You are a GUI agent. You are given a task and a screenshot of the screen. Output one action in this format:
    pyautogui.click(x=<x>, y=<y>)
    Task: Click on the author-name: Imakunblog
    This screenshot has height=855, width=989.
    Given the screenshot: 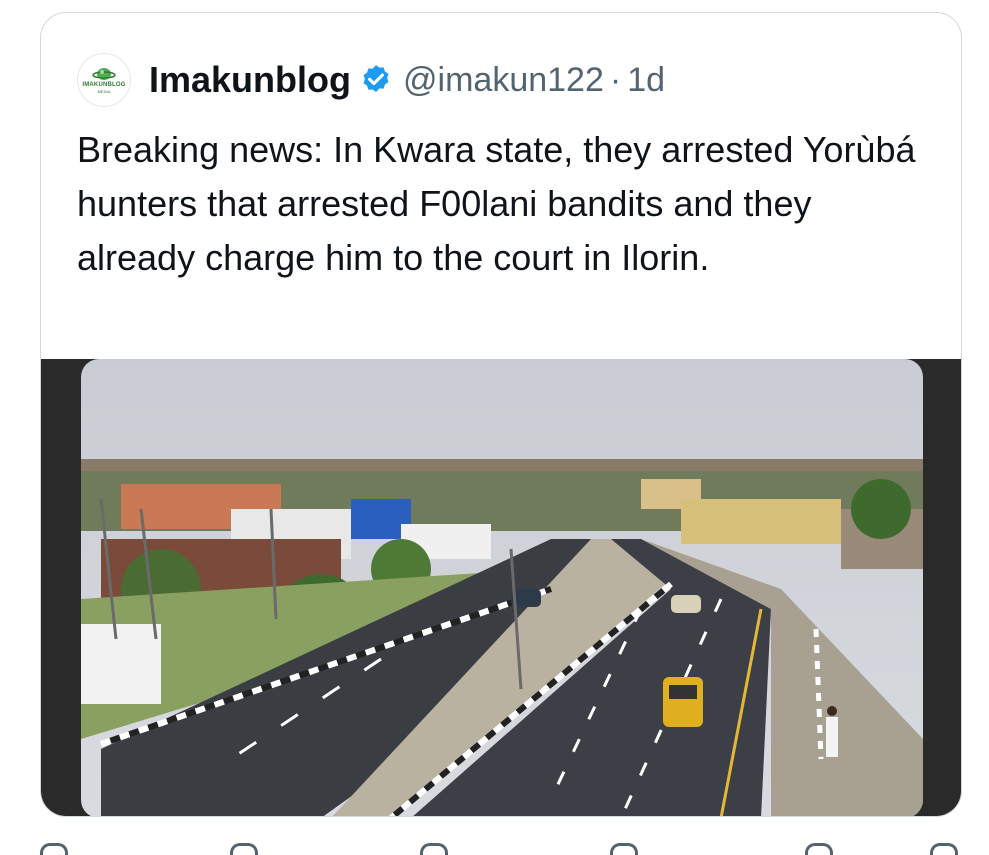 What is the action you would take?
    pyautogui.click(x=250, y=80)
    